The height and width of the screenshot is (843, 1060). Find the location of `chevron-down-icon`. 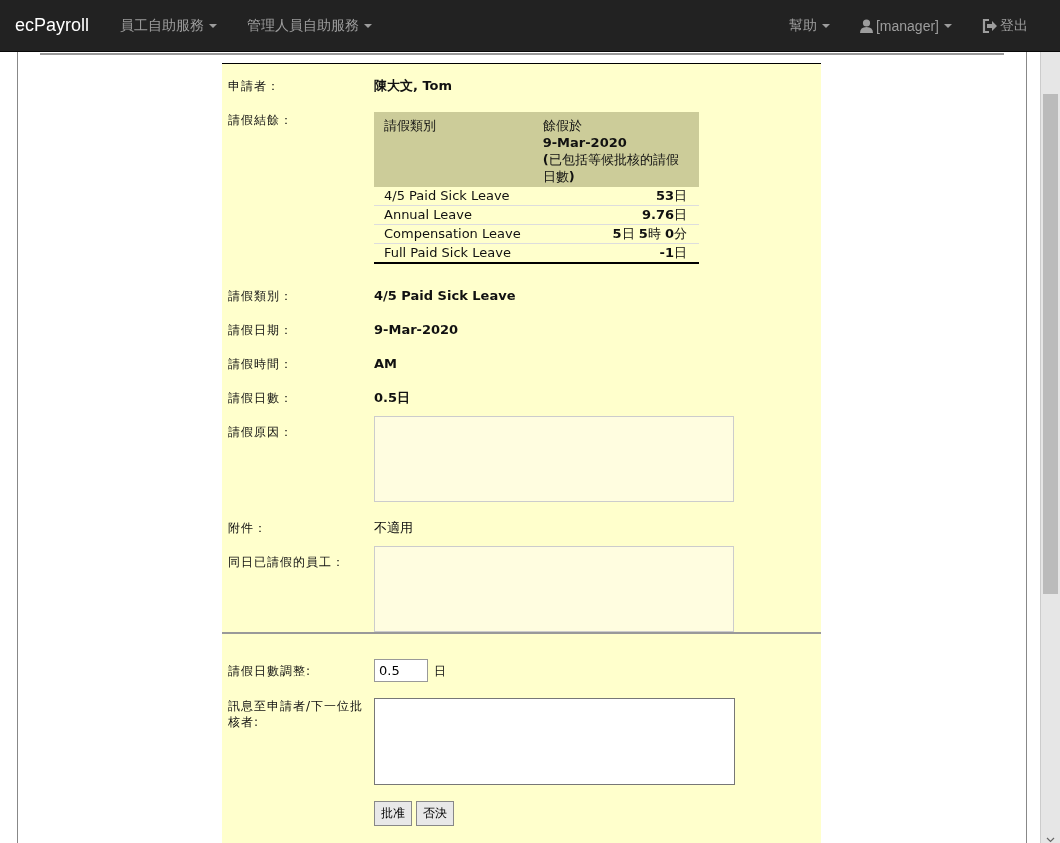

chevron-down-icon is located at coordinates (1050, 840).